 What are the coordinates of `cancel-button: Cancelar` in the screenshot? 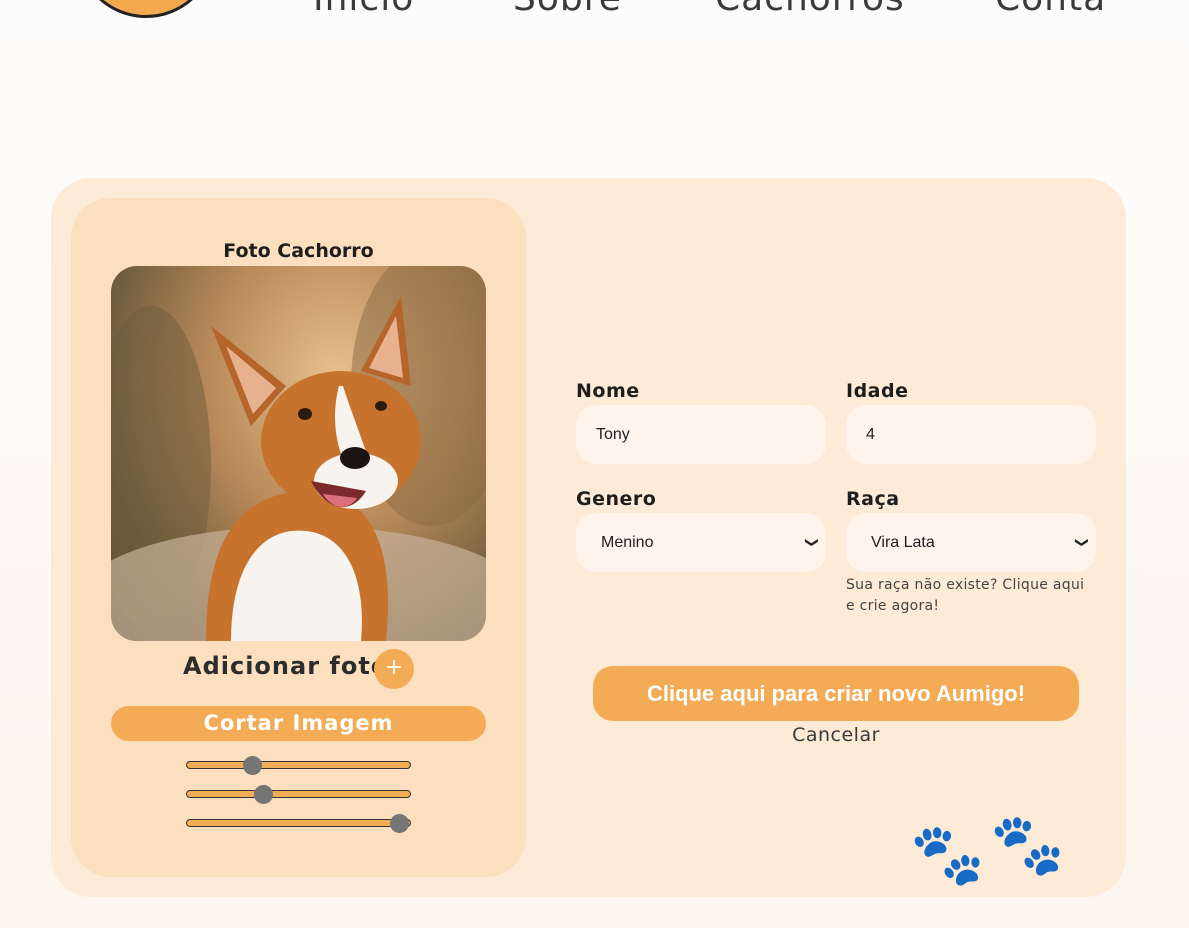 It's located at (836, 735).